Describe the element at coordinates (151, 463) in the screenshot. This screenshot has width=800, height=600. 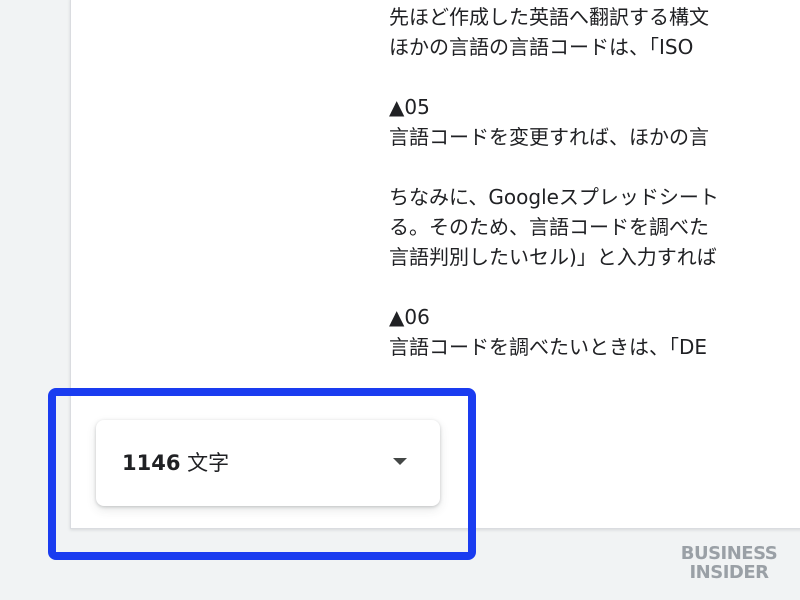
I see `word-count-number: 1146` at that location.